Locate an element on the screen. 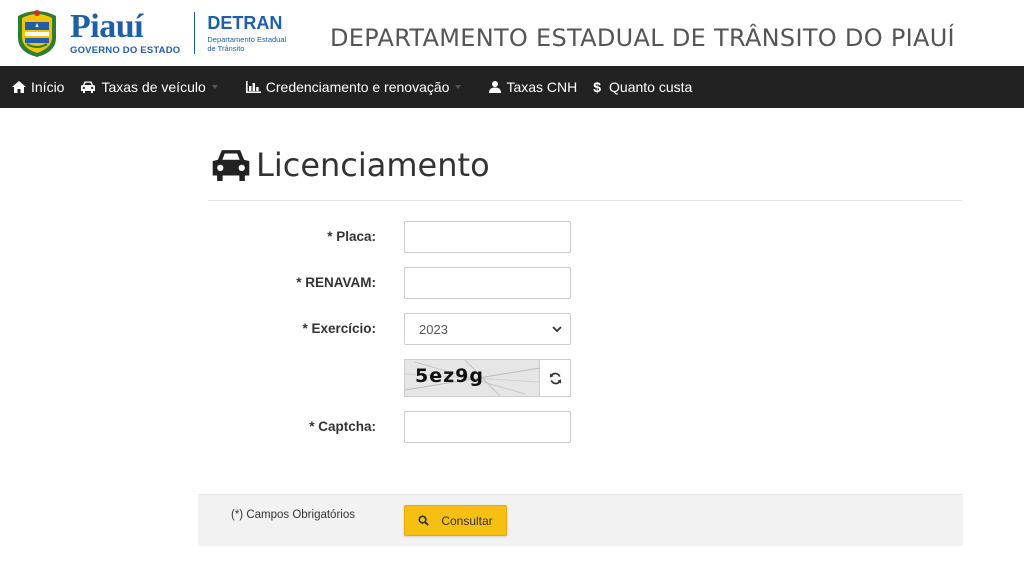 This screenshot has width=1024, height=576. nav-item-quanto-custa: $ Quanto custa is located at coordinates (642, 87).